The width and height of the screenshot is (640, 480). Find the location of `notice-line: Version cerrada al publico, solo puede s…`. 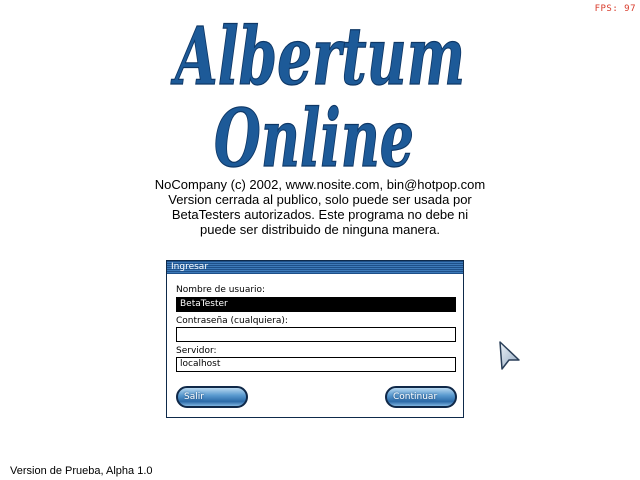

notice-line: Version cerrada al publico, solo puede s… is located at coordinates (320, 199).